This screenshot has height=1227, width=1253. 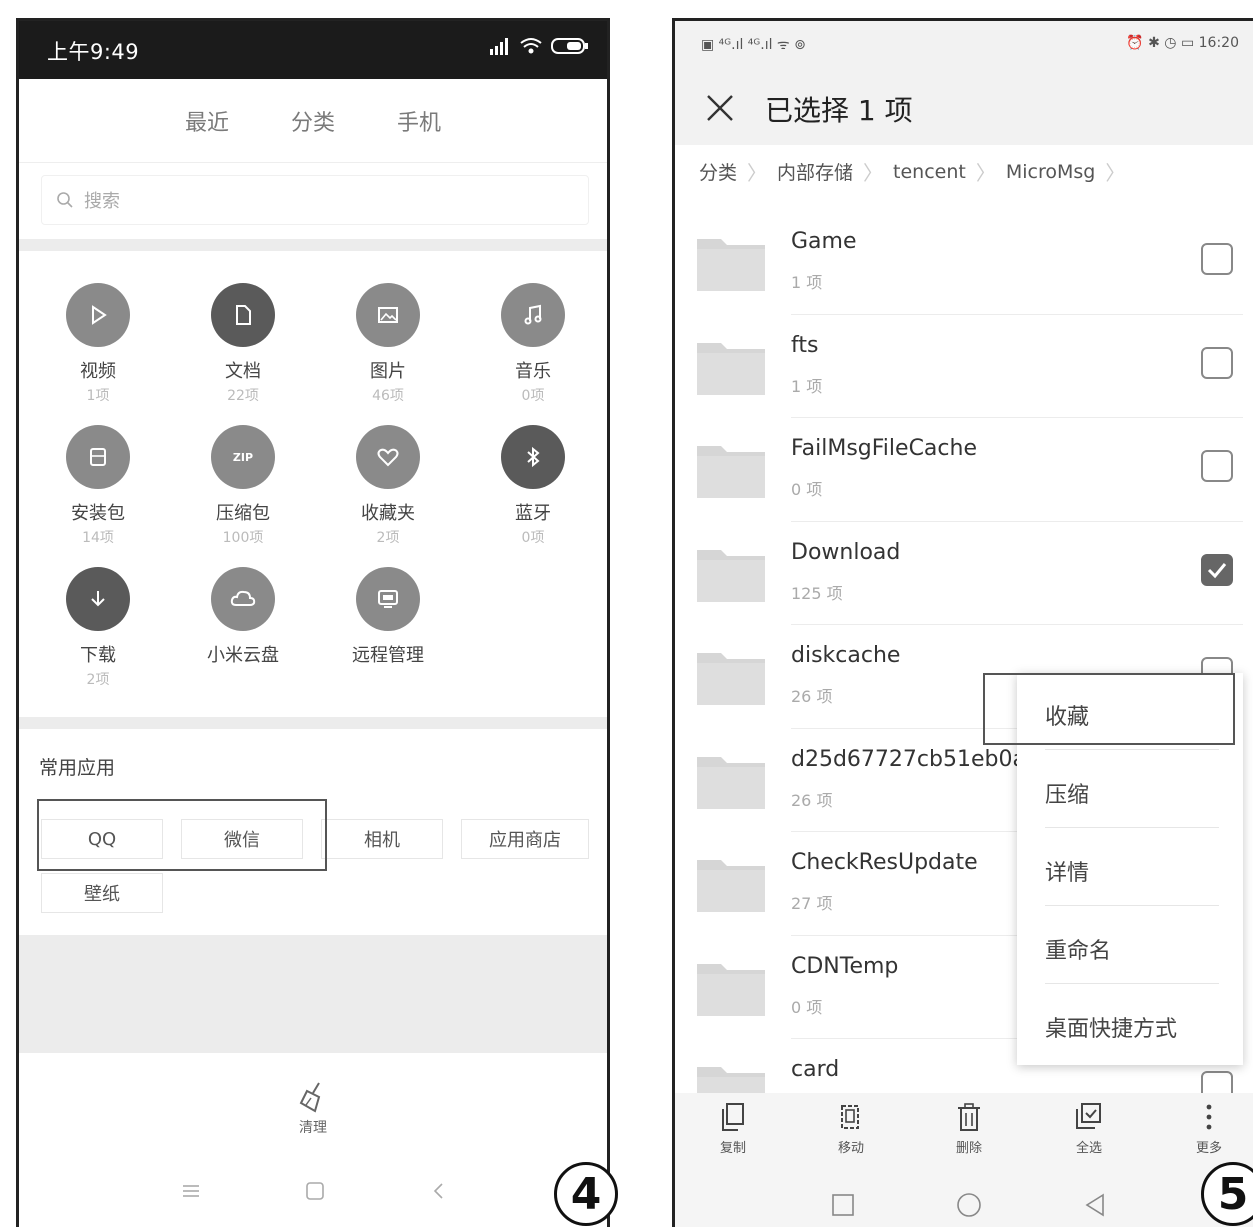 What do you see at coordinates (805, 345) in the screenshot?
I see `file-name: fts` at bounding box center [805, 345].